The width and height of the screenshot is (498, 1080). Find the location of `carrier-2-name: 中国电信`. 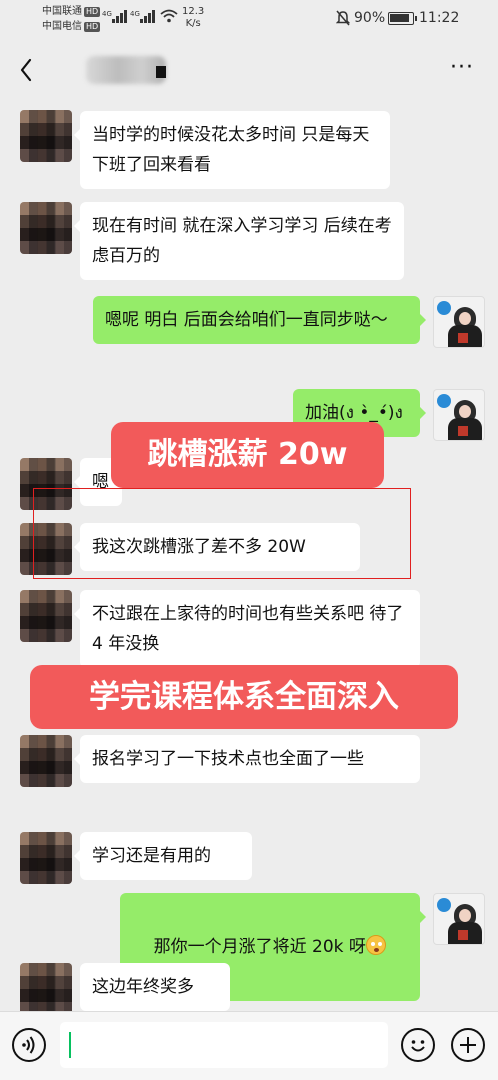

carrier-2-name: 中国电信 is located at coordinates (62, 26).